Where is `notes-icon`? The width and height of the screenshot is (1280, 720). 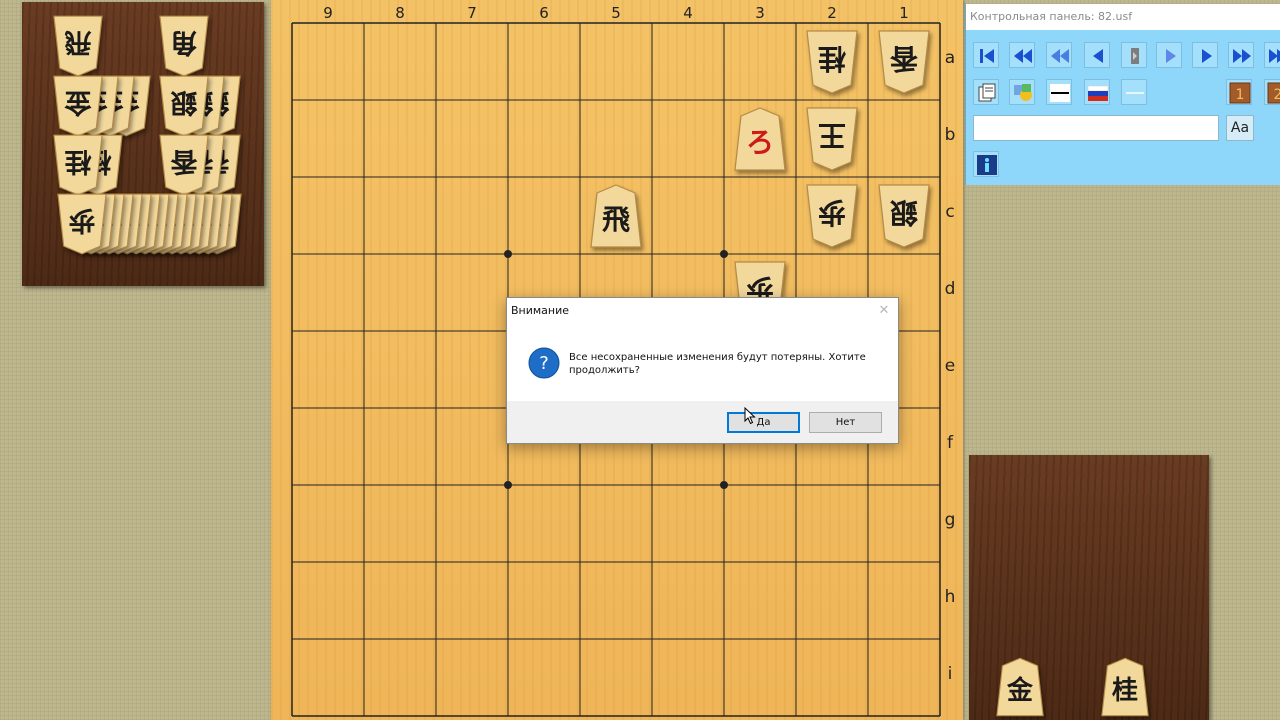
notes-icon is located at coordinates (987, 92).